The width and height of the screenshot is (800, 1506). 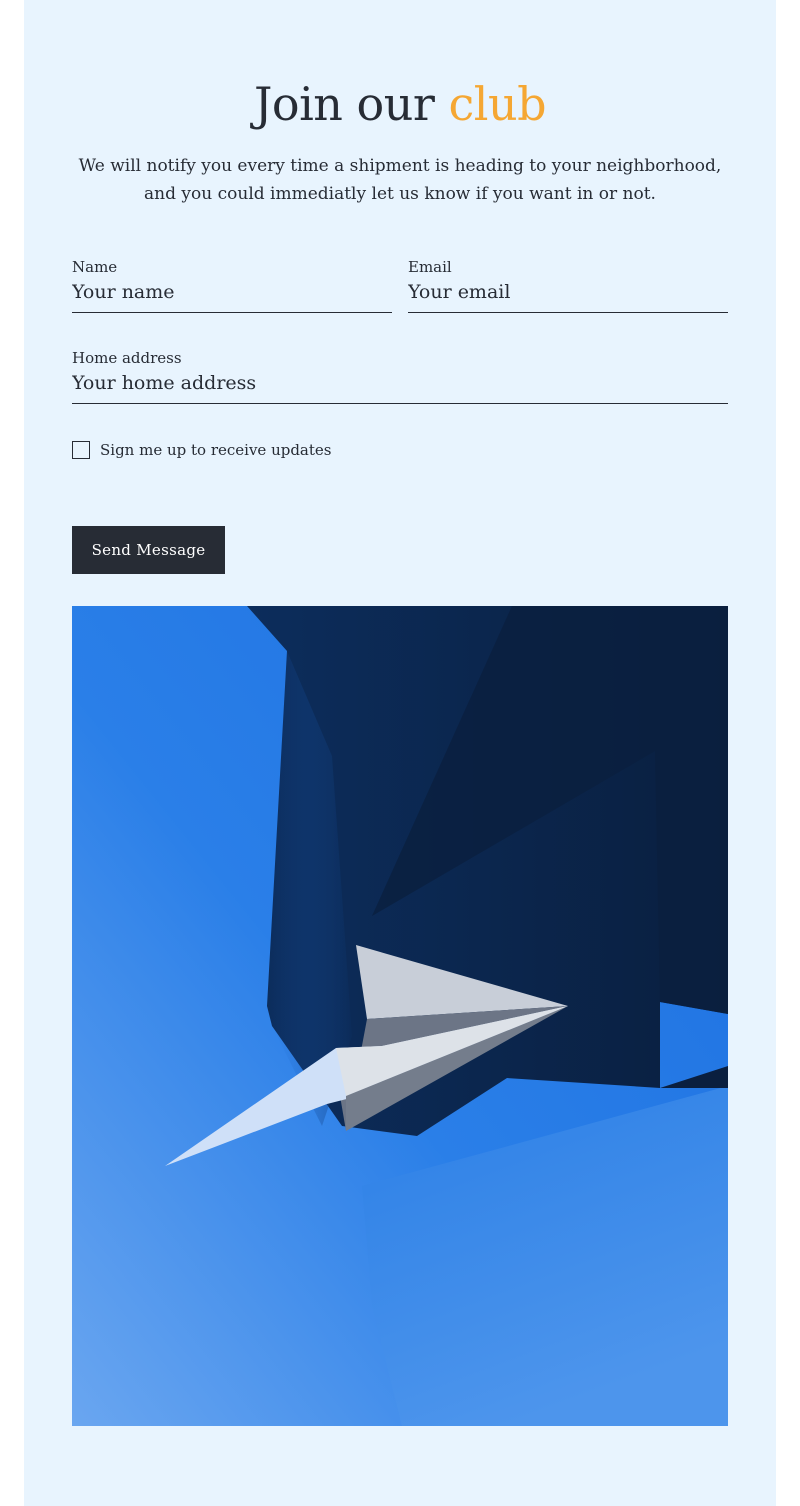 I want to click on email-field: Email, so click(x=568, y=285).